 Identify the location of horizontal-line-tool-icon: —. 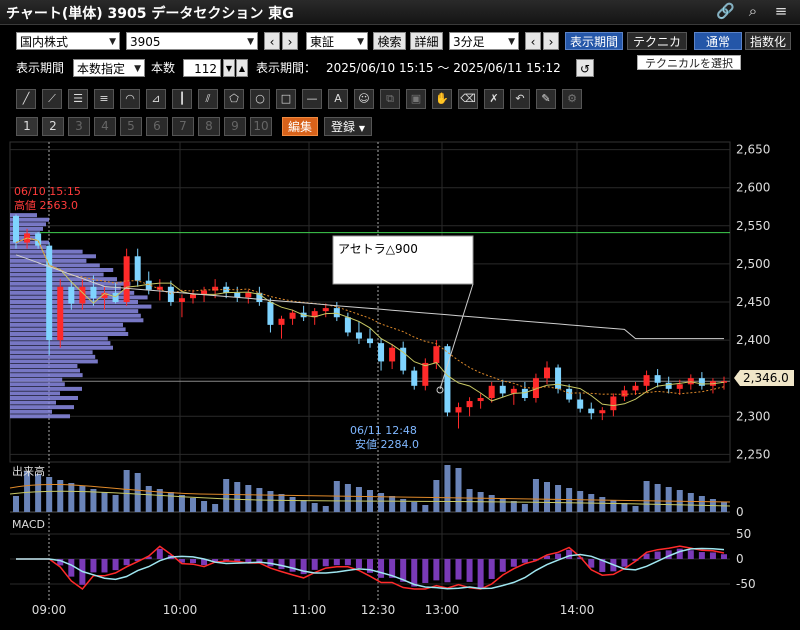
(312, 99).